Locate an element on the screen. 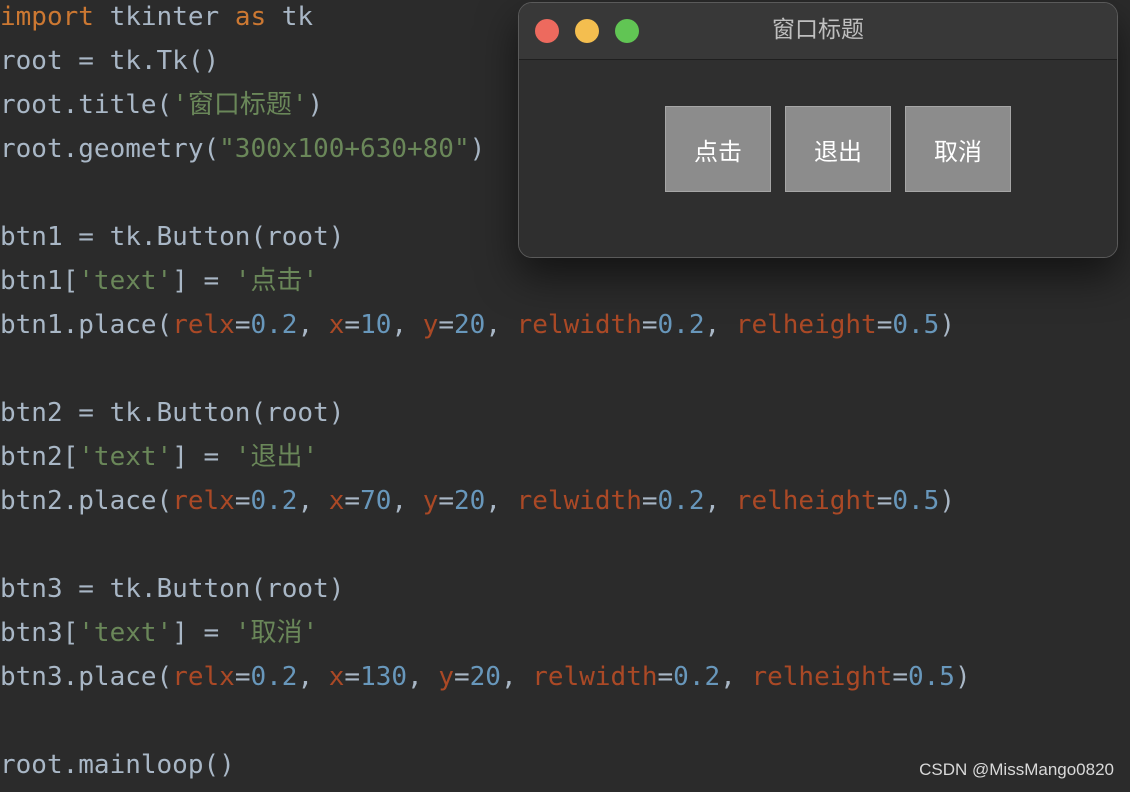 This screenshot has height=792, width=1130. cancel-button: 取消 is located at coordinates (958, 149).